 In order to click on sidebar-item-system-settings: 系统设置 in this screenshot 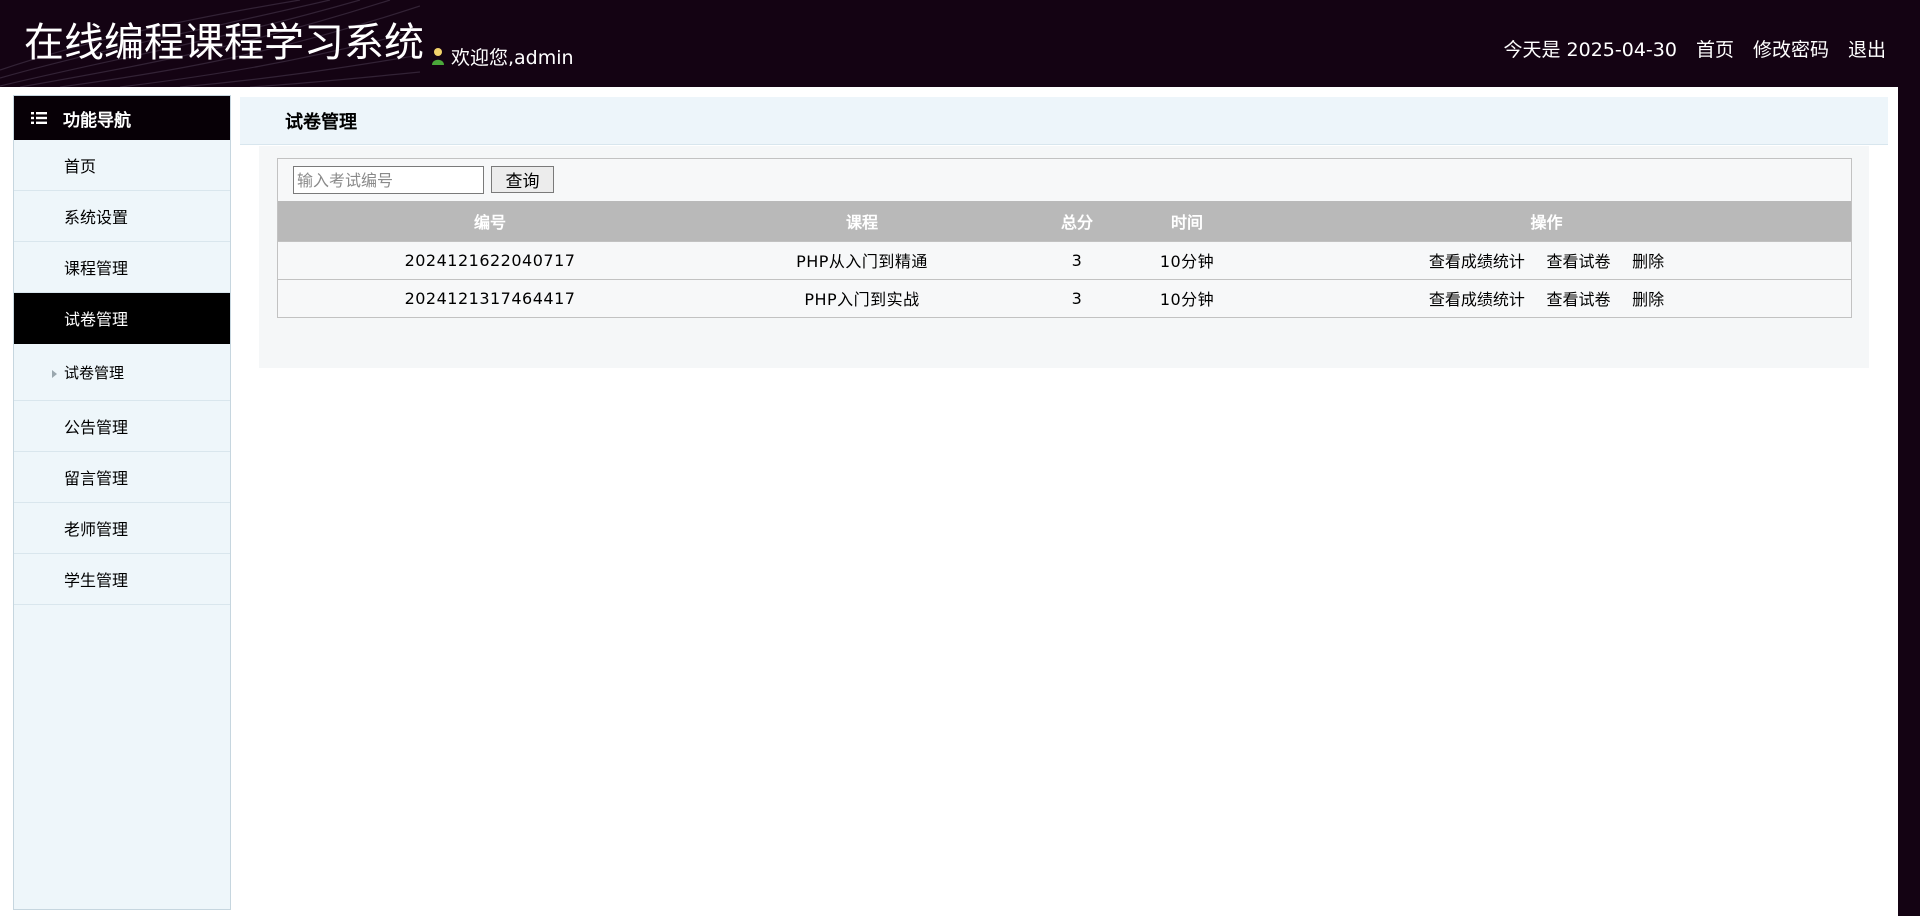, I will do `click(122, 216)`.